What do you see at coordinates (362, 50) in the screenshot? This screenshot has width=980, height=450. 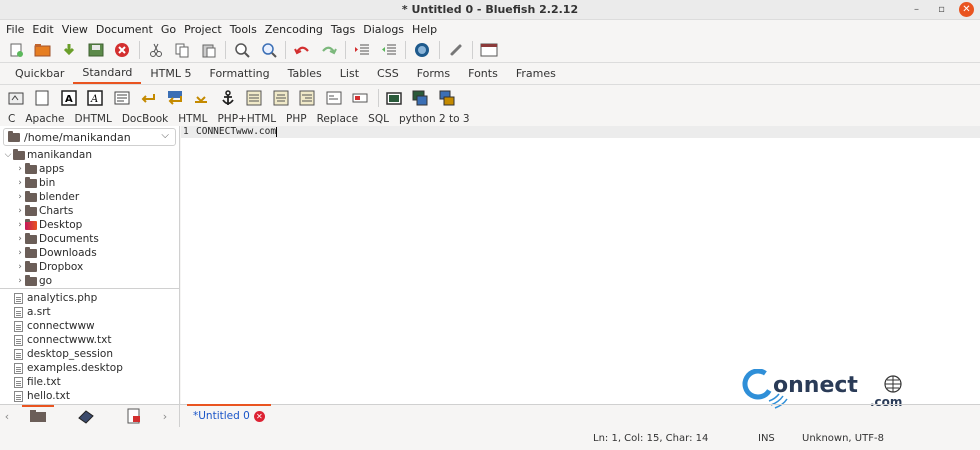 I see `indent-icon` at bounding box center [362, 50].